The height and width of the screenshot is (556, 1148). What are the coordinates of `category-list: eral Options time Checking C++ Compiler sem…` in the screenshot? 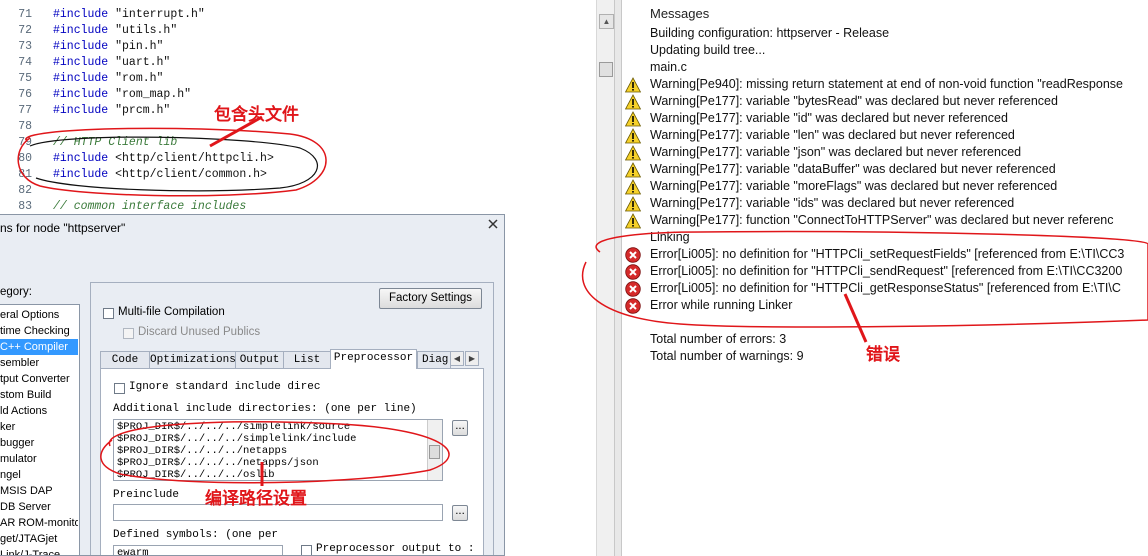 It's located at (40, 429).